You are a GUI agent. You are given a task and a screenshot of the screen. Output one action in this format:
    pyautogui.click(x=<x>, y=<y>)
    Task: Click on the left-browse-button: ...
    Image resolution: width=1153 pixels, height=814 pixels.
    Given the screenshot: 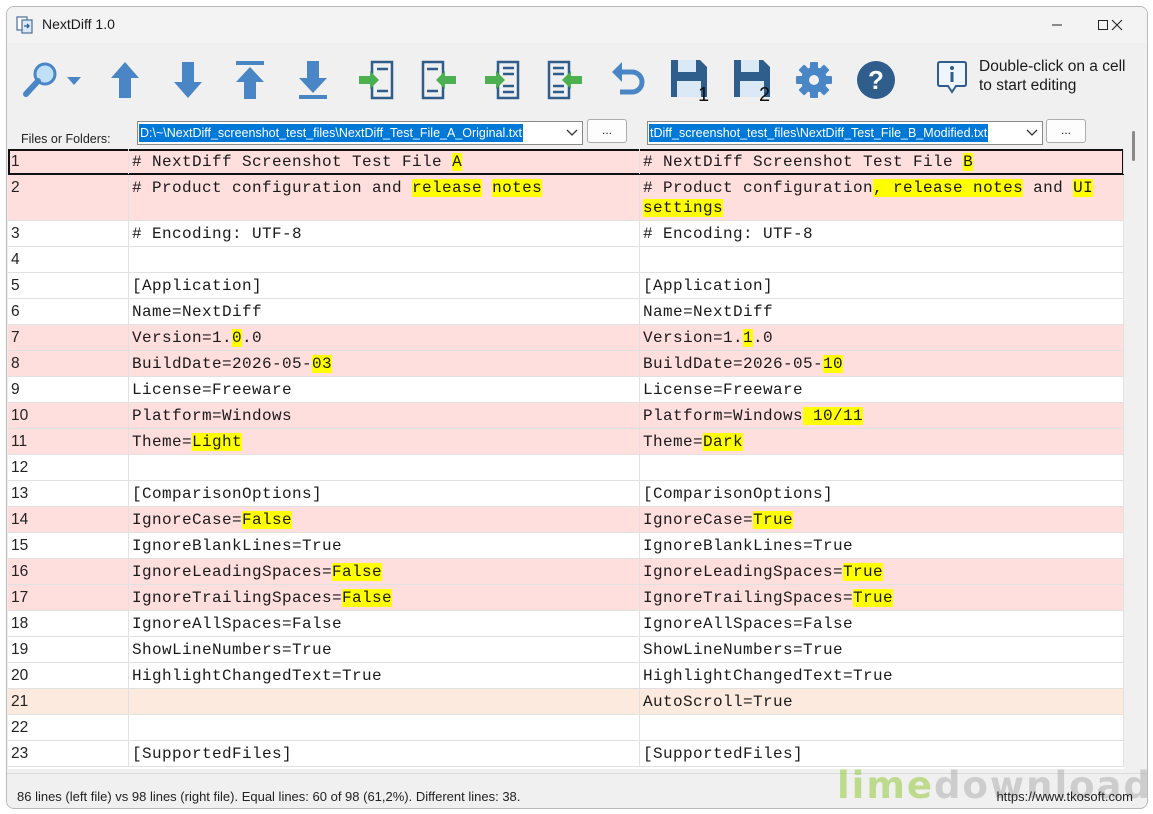 What is the action you would take?
    pyautogui.click(x=607, y=131)
    